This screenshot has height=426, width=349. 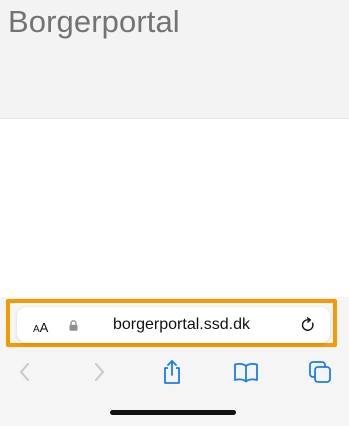 What do you see at coordinates (308, 325) in the screenshot?
I see `reload-icon` at bounding box center [308, 325].